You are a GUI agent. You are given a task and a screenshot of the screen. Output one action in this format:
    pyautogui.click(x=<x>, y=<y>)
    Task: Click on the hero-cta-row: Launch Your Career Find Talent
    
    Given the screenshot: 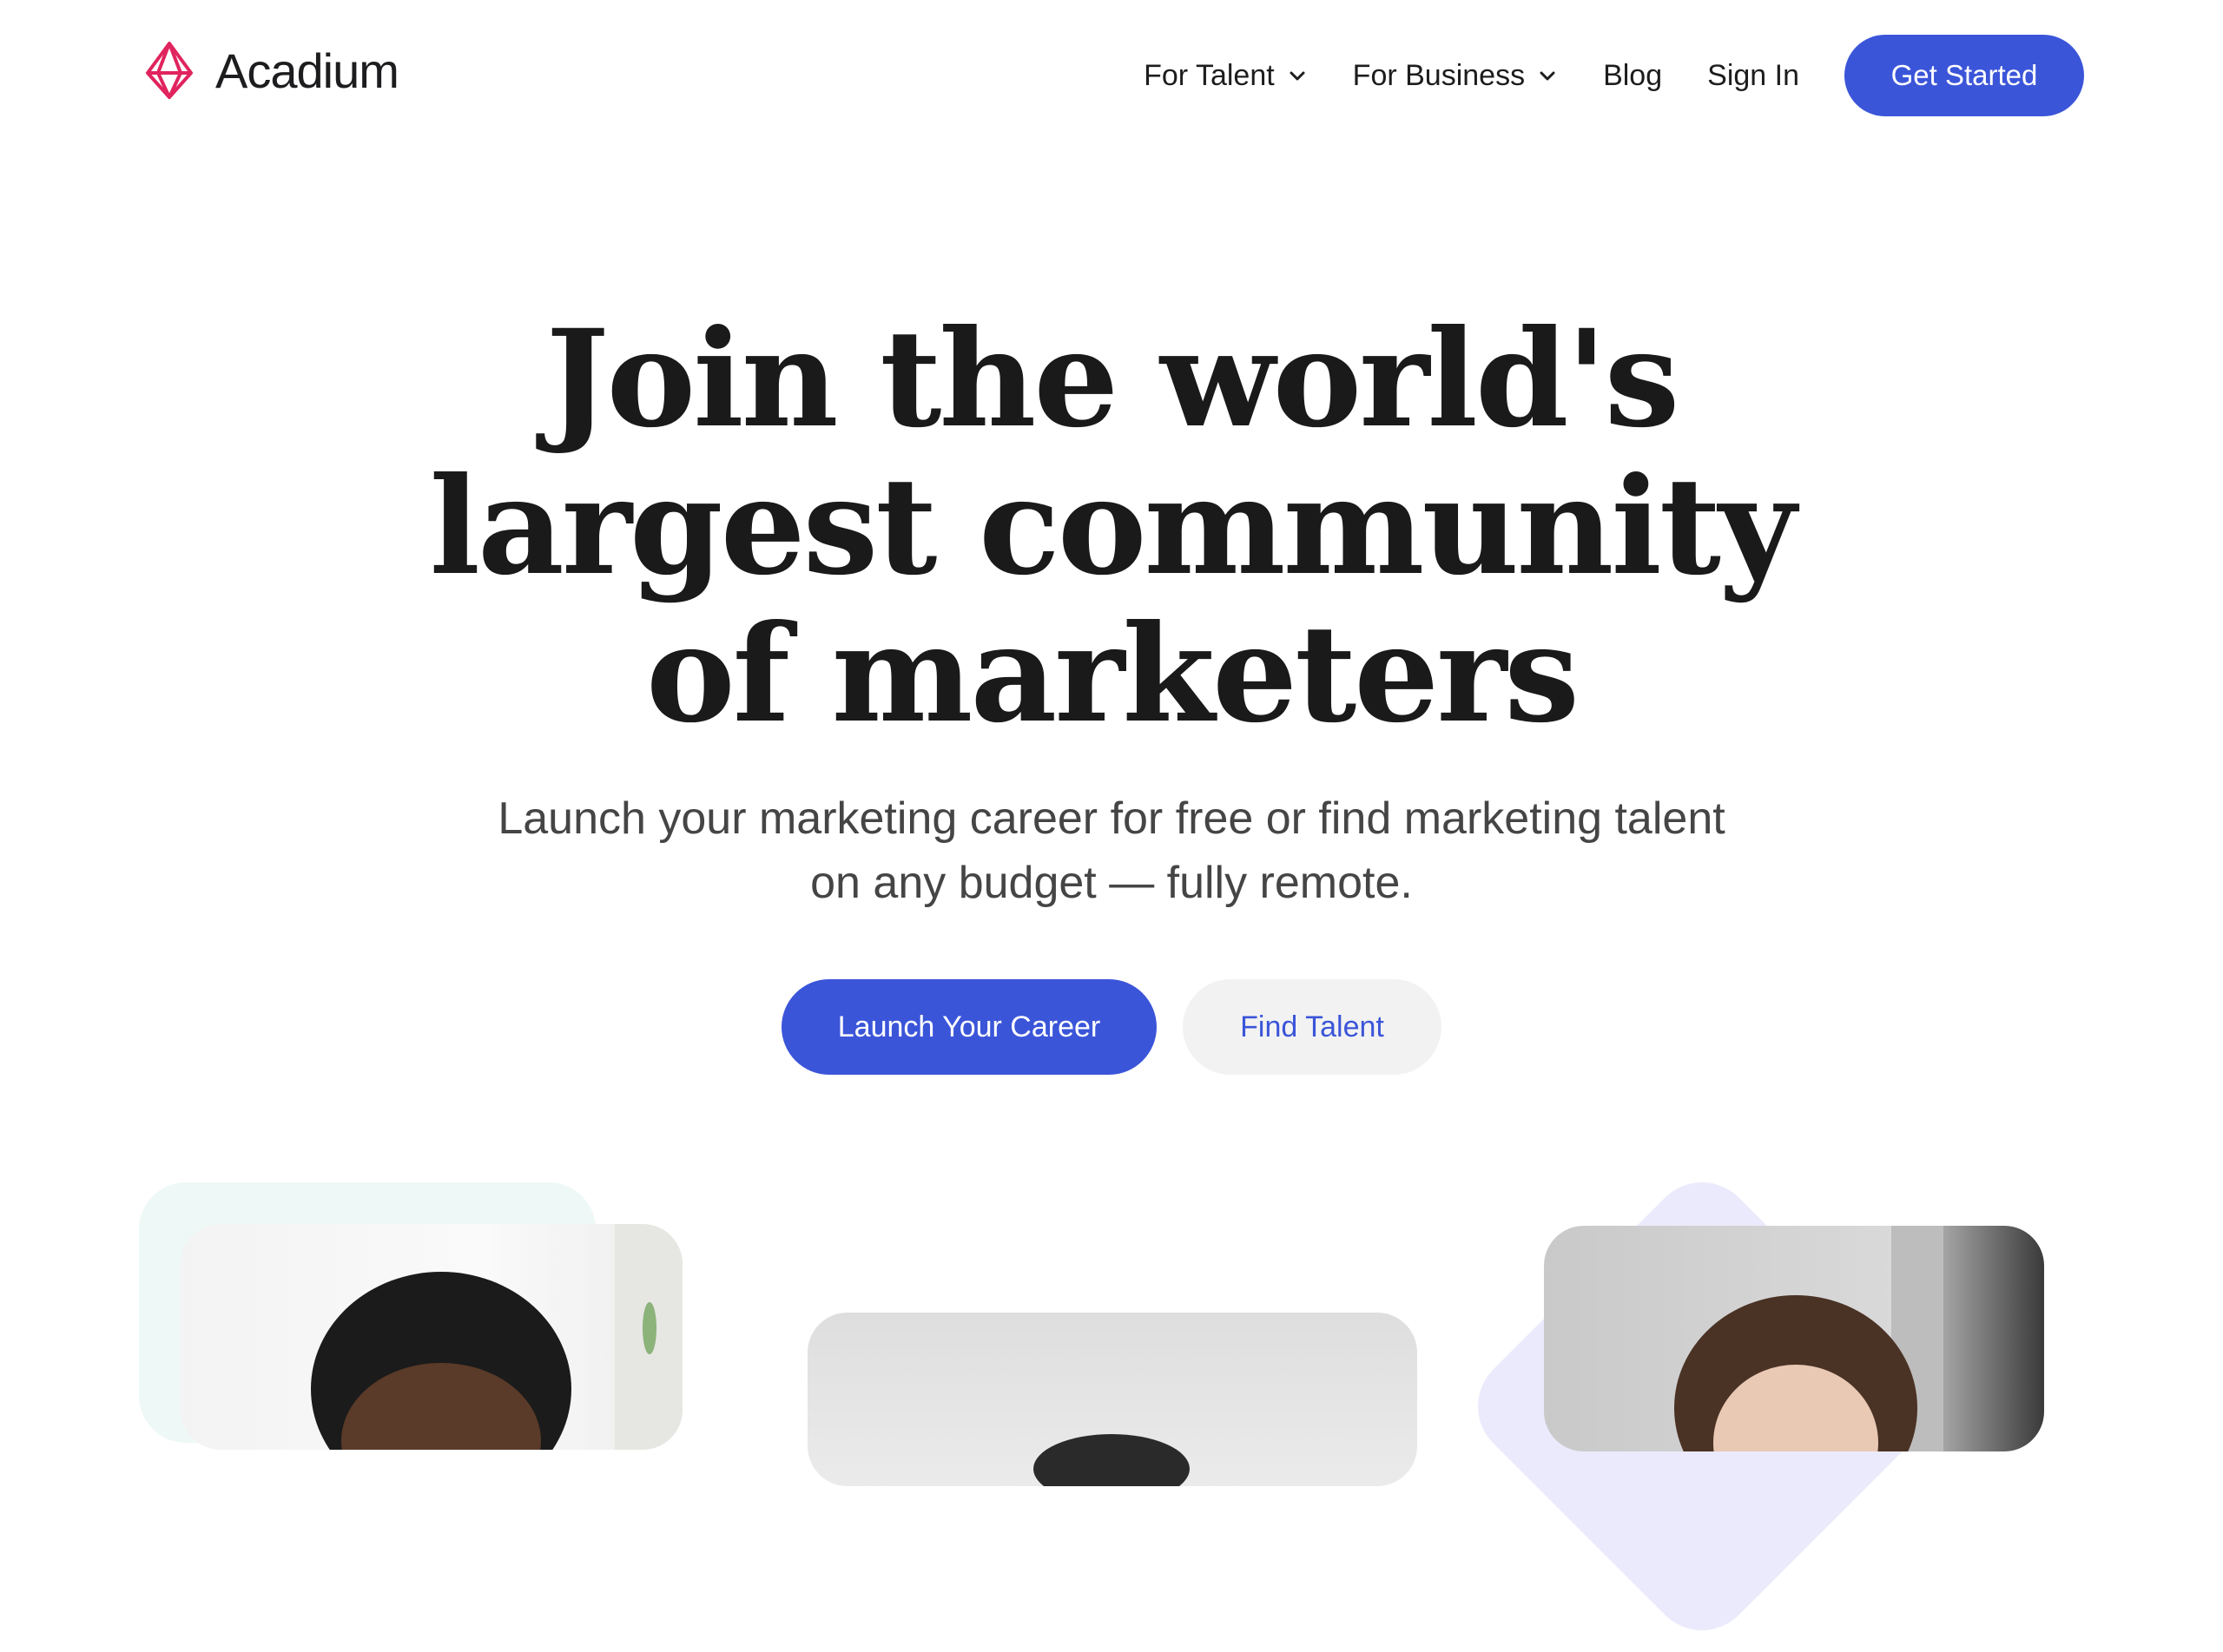 What is the action you would take?
    pyautogui.click(x=1111, y=1027)
    